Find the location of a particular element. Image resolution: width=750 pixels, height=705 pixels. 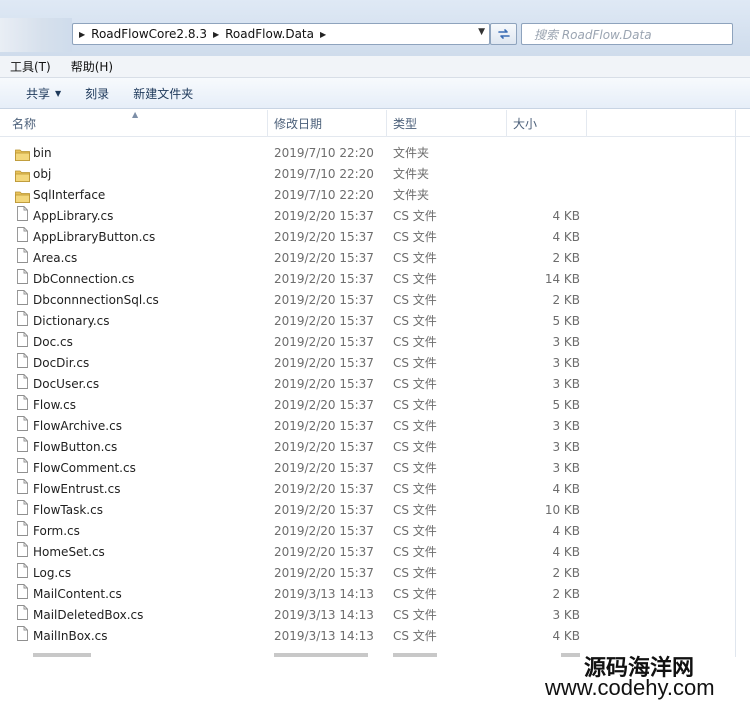

burn-button: 刻录 is located at coordinates (97, 93).